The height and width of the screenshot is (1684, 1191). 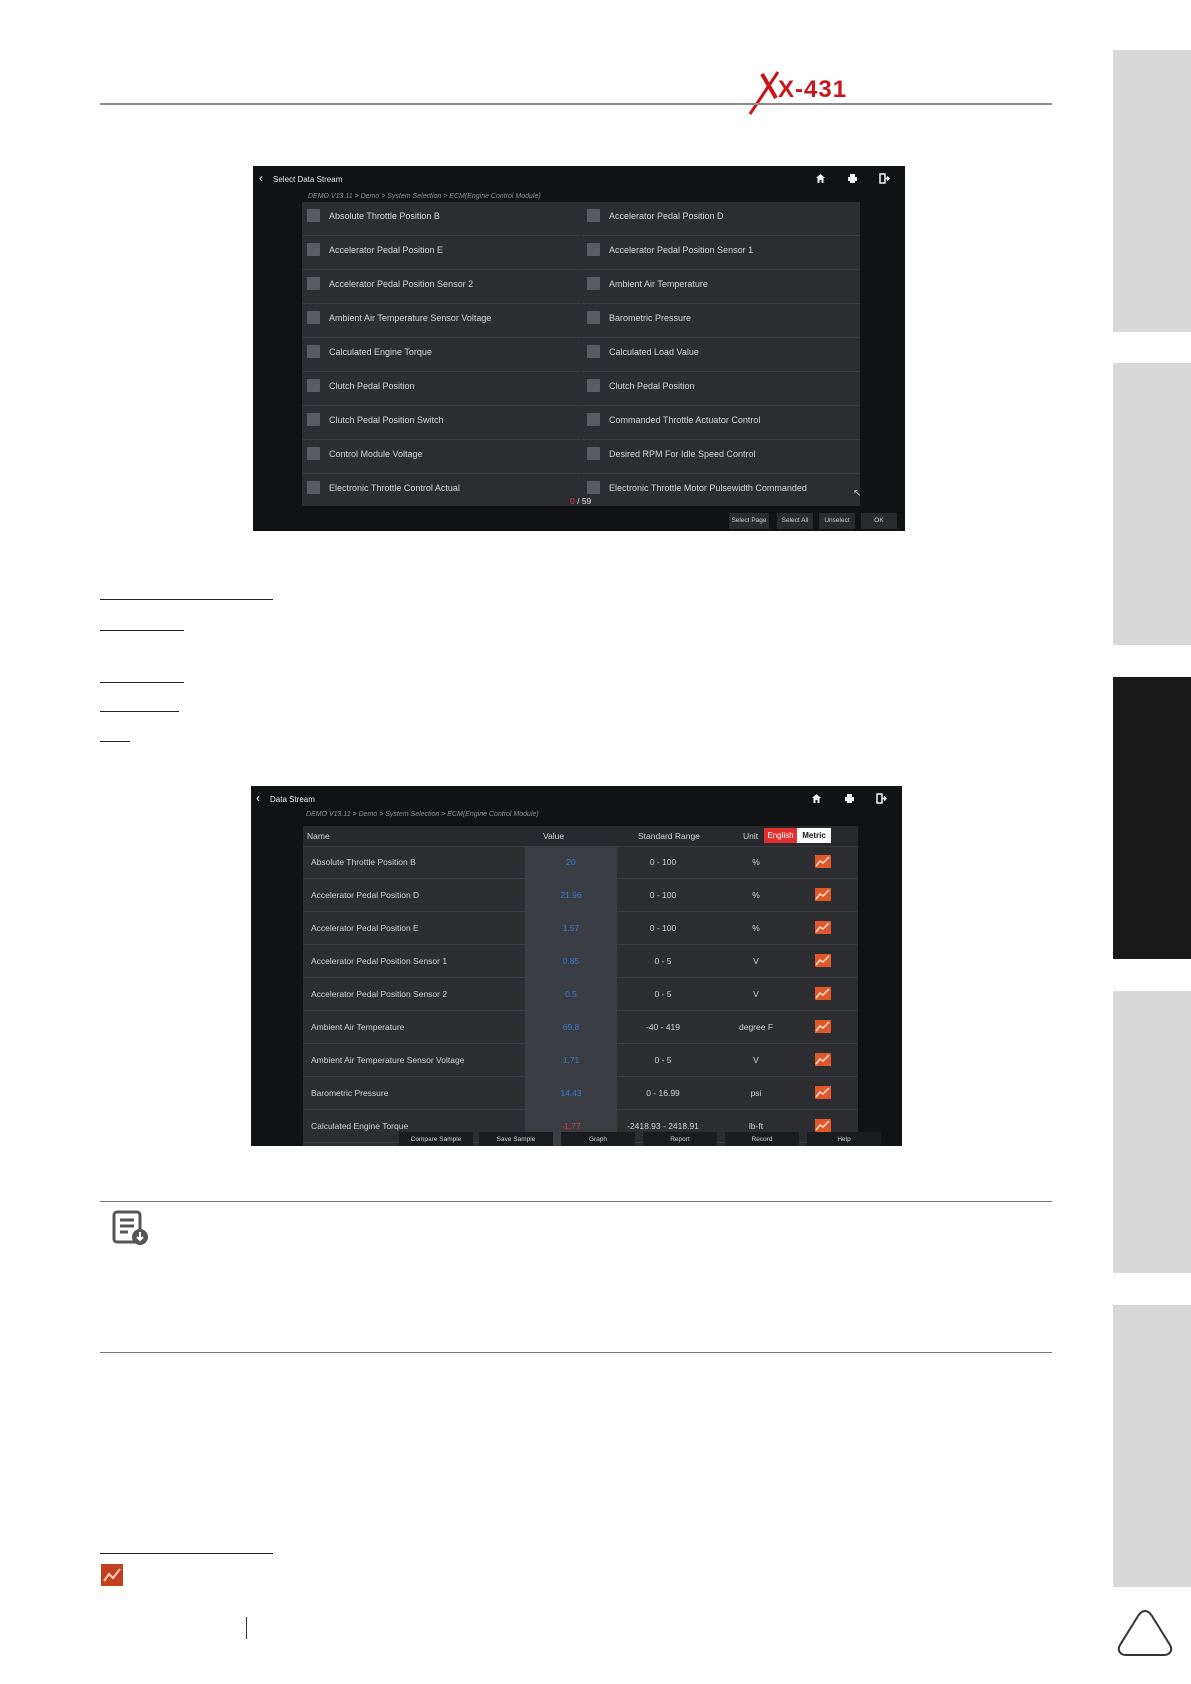 I want to click on list-item: Ambient Air Temperature, so click(x=721, y=287).